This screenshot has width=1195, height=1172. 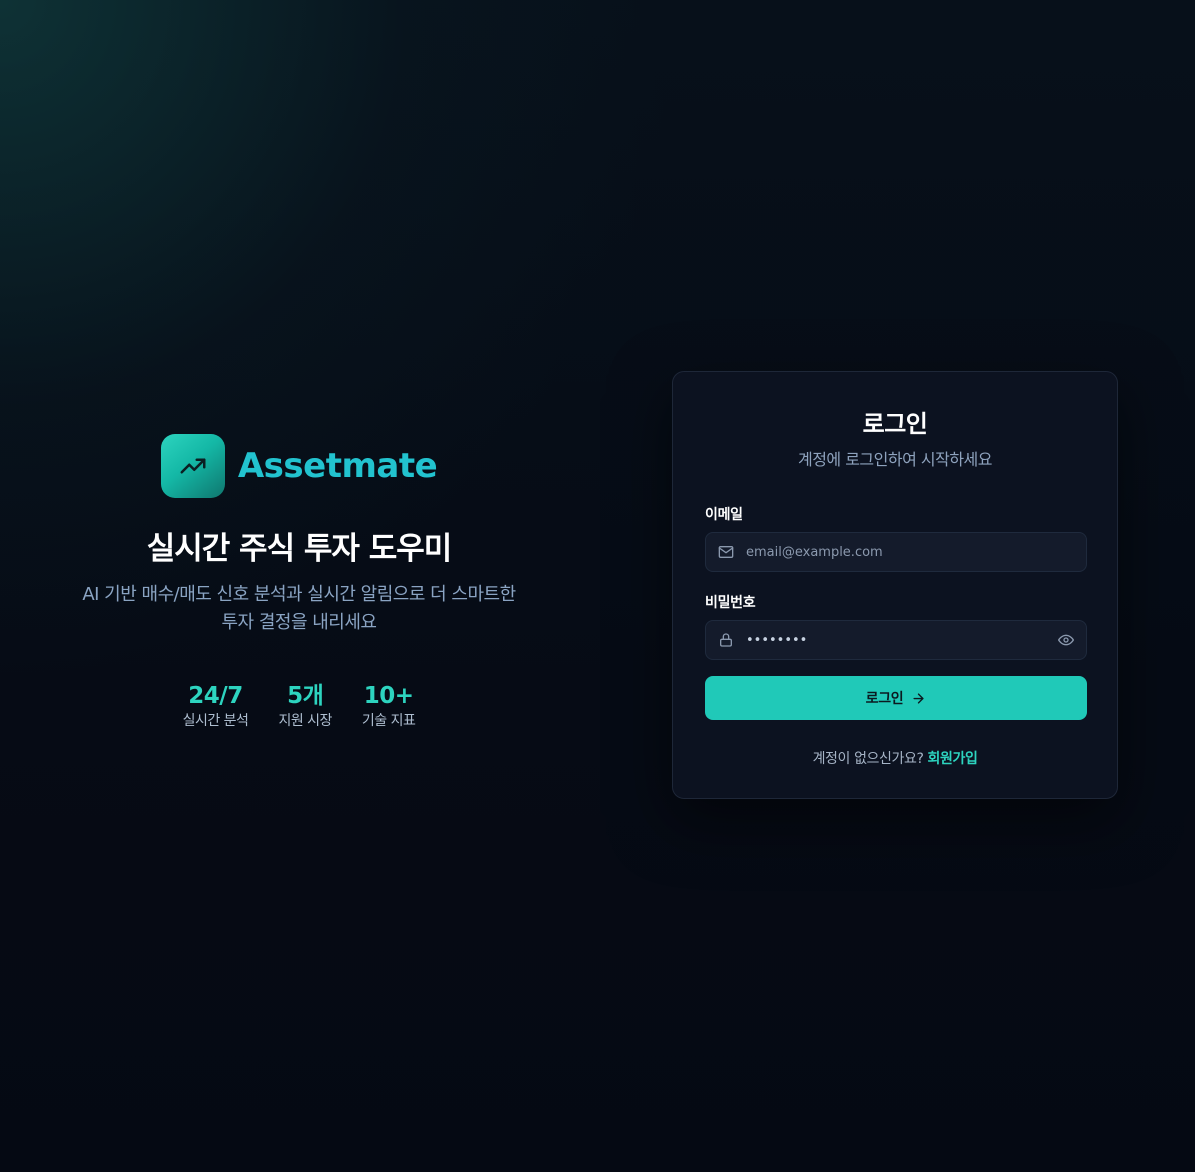 I want to click on email-label: 이메일, so click(x=724, y=515).